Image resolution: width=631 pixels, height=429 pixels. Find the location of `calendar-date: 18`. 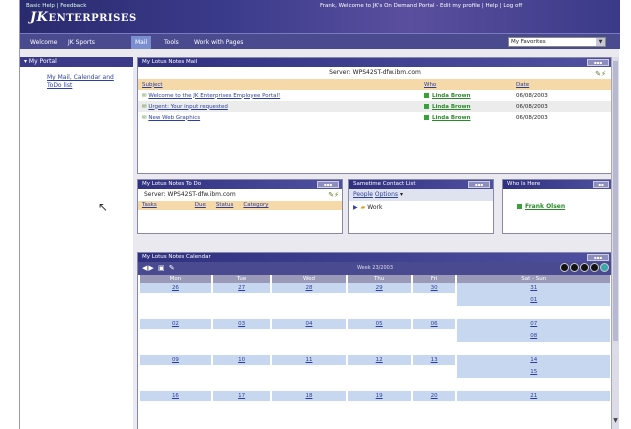

calendar-date: 18 is located at coordinates (309, 396).